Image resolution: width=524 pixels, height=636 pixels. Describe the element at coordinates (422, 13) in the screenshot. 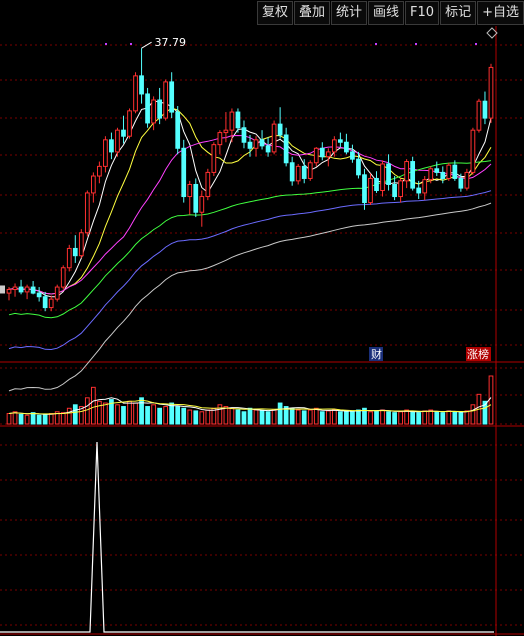

I see `toolbar-button-4: F10` at that location.